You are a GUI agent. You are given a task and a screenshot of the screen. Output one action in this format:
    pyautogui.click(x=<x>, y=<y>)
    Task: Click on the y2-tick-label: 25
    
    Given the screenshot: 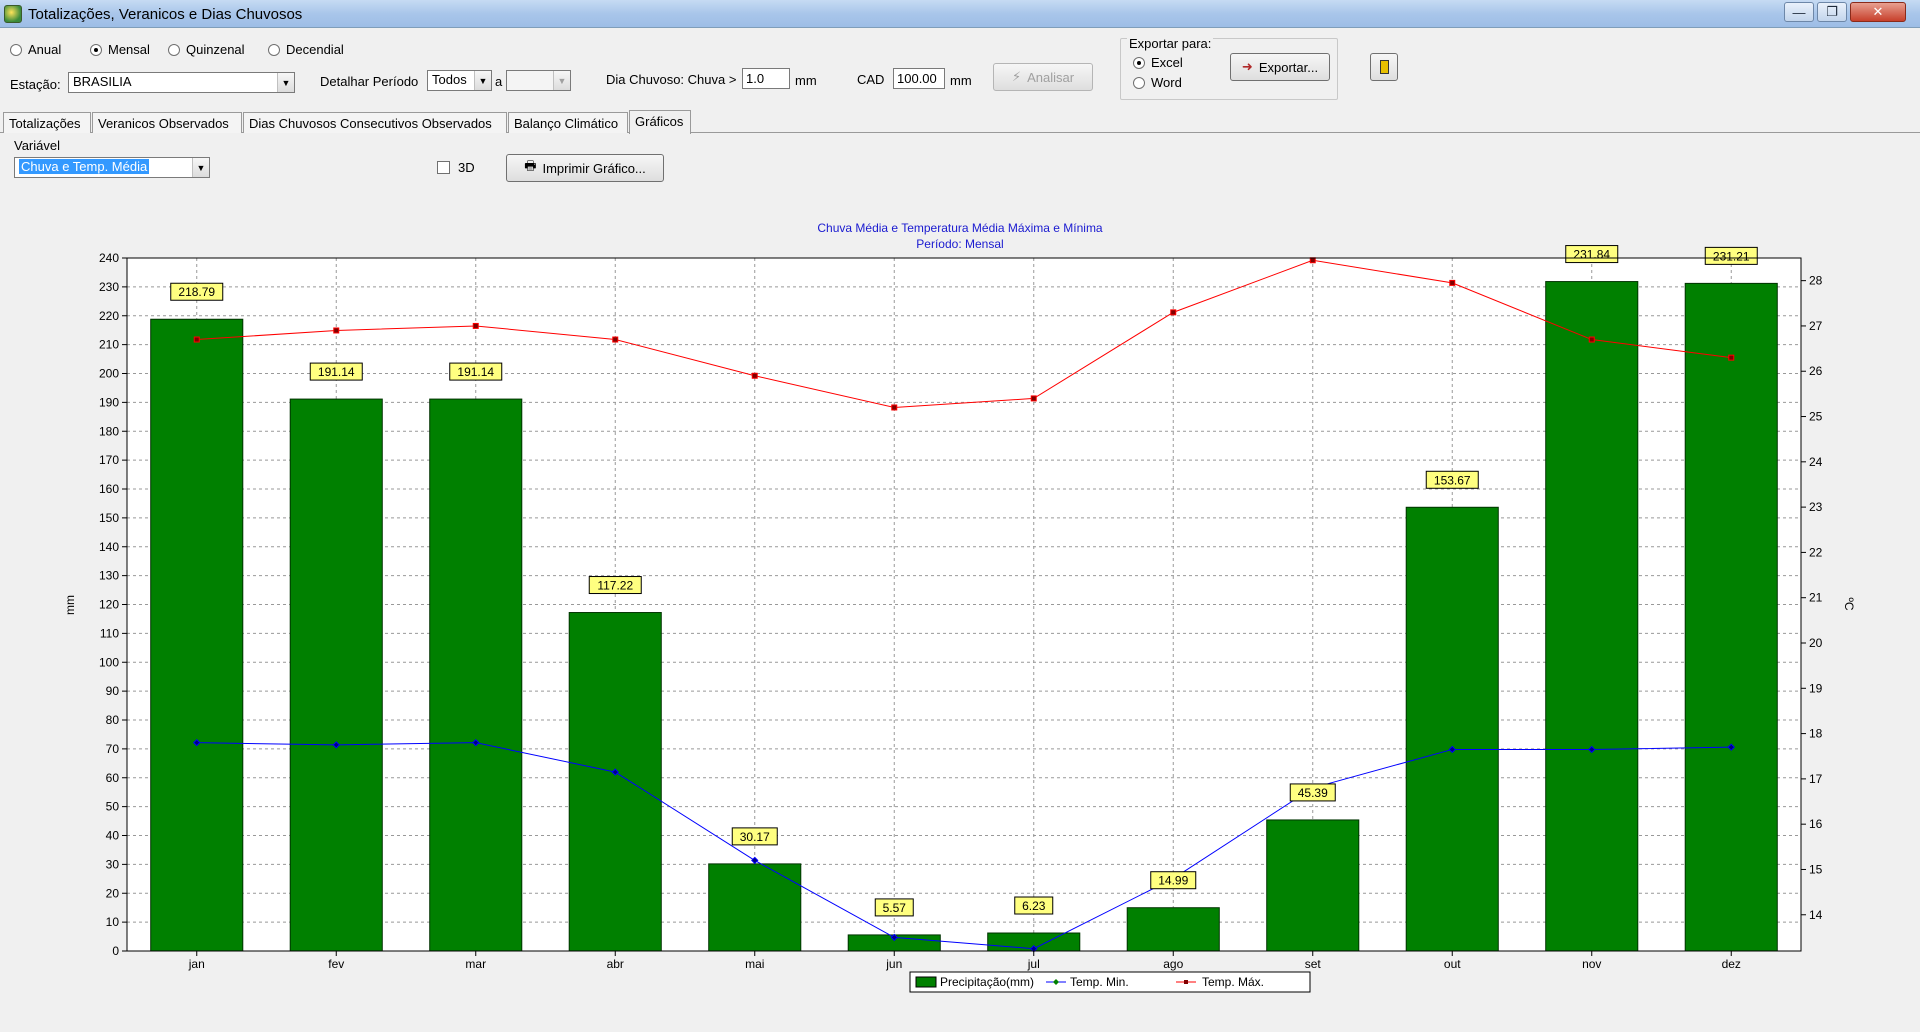 What is the action you would take?
    pyautogui.click(x=1816, y=417)
    